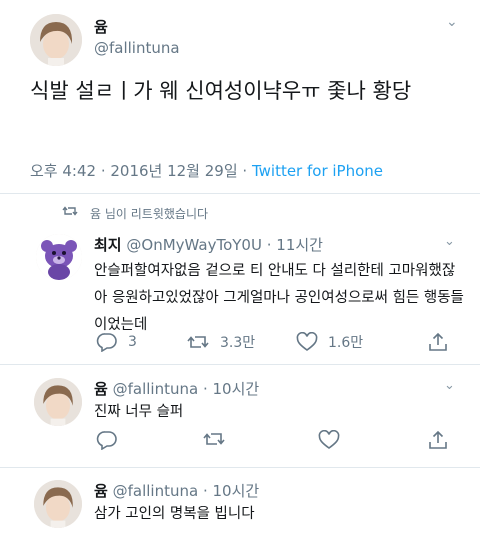  What do you see at coordinates (149, 214) in the screenshot?
I see `retweet-note-text: 윰 님이 리트윗했습니다` at bounding box center [149, 214].